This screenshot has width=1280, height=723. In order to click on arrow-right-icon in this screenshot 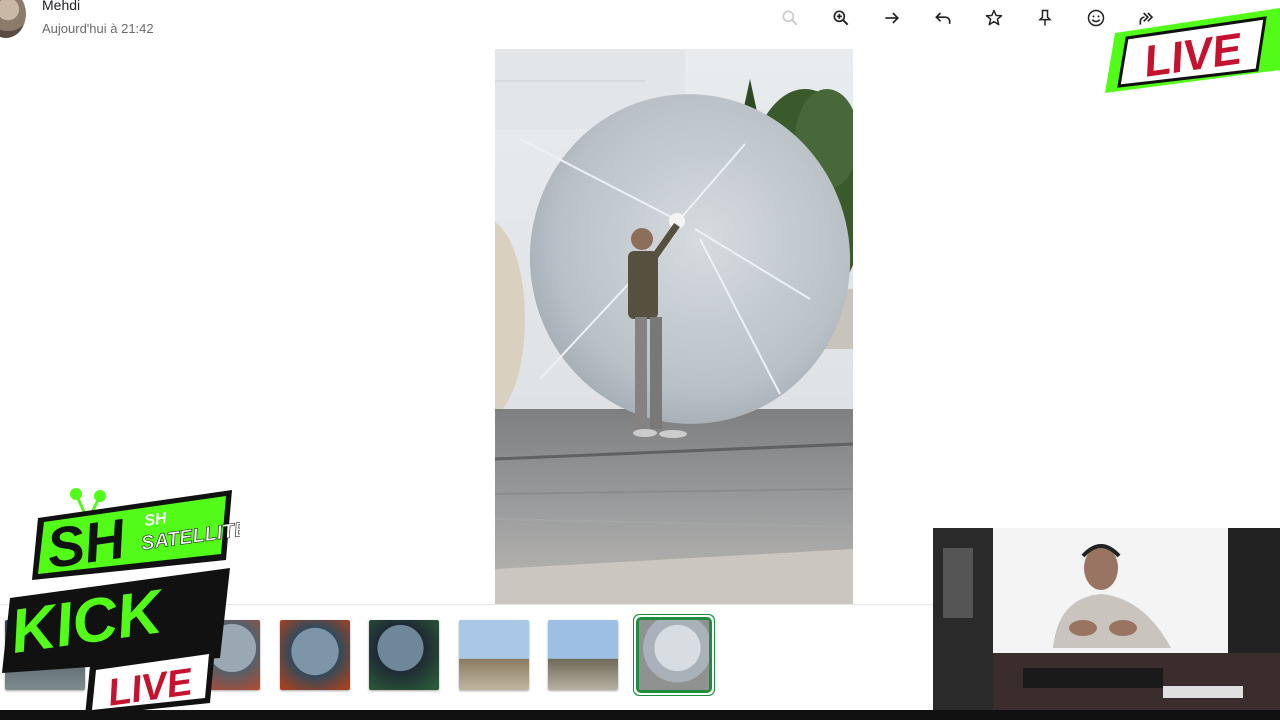, I will do `click(892, 18)`.